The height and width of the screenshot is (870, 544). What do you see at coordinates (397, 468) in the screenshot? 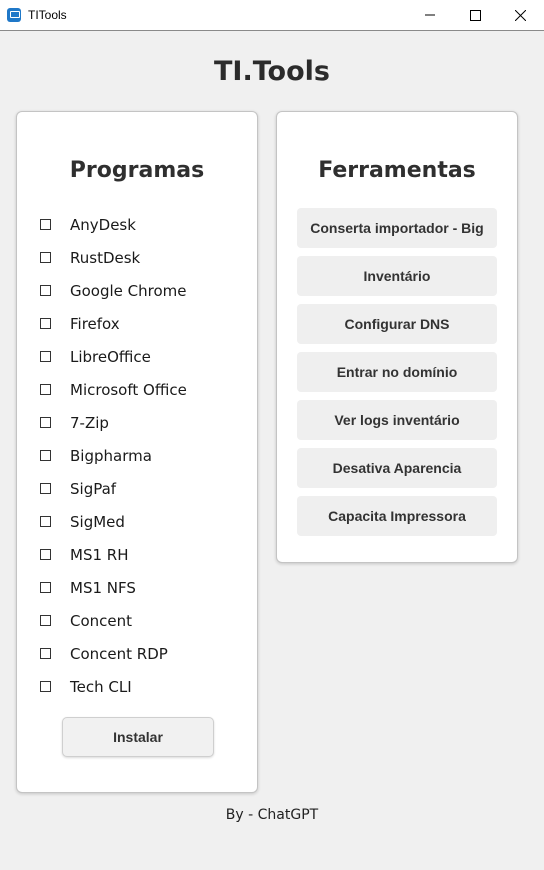
I see `tool-button: Desativa Aparencia` at bounding box center [397, 468].